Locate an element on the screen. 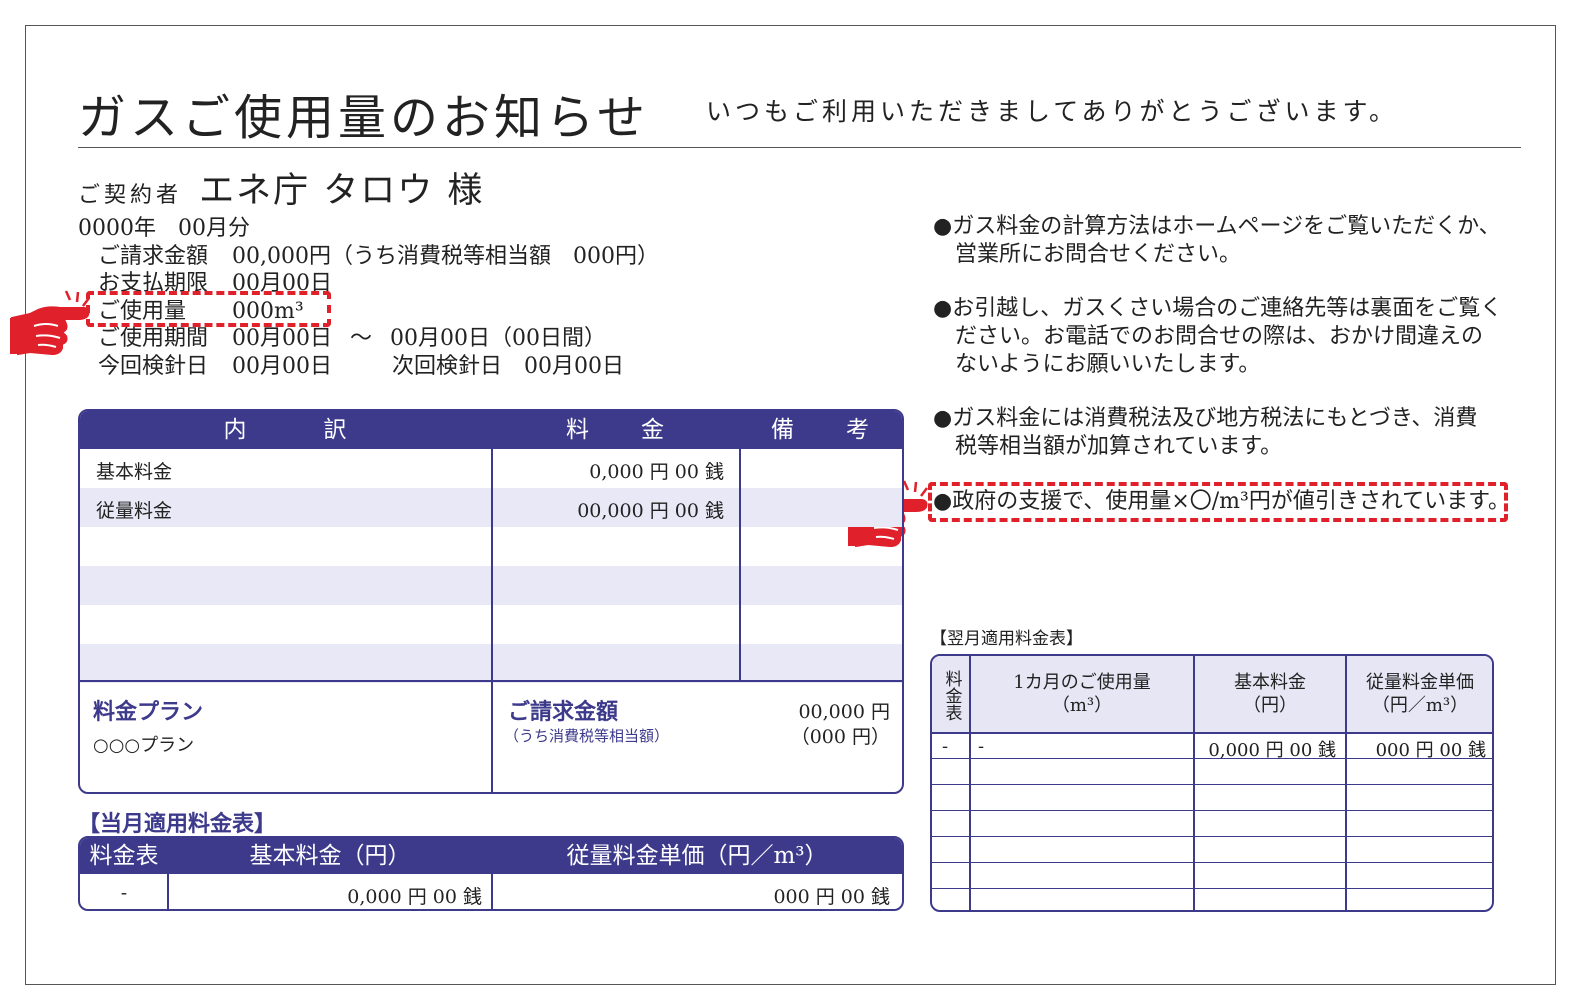 This screenshot has height=1000, width=1590. plan-label: 料金プラン is located at coordinates (148, 712).